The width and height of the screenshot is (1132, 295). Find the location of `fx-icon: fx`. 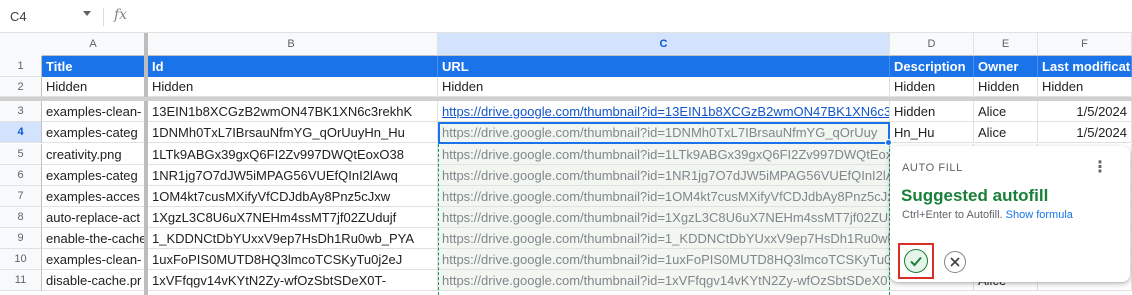

fx-icon: fx is located at coordinates (121, 15).